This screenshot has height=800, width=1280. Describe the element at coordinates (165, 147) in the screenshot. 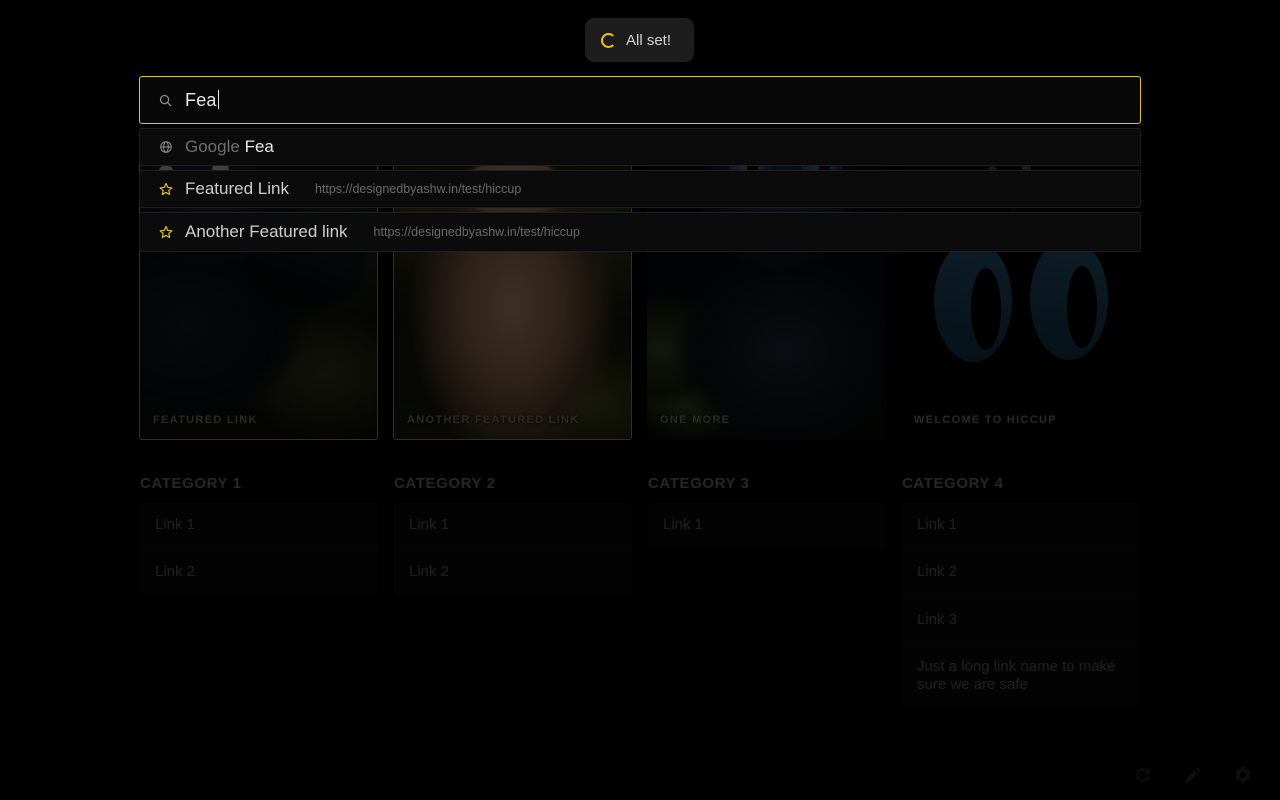

I see `globe-icon` at that location.